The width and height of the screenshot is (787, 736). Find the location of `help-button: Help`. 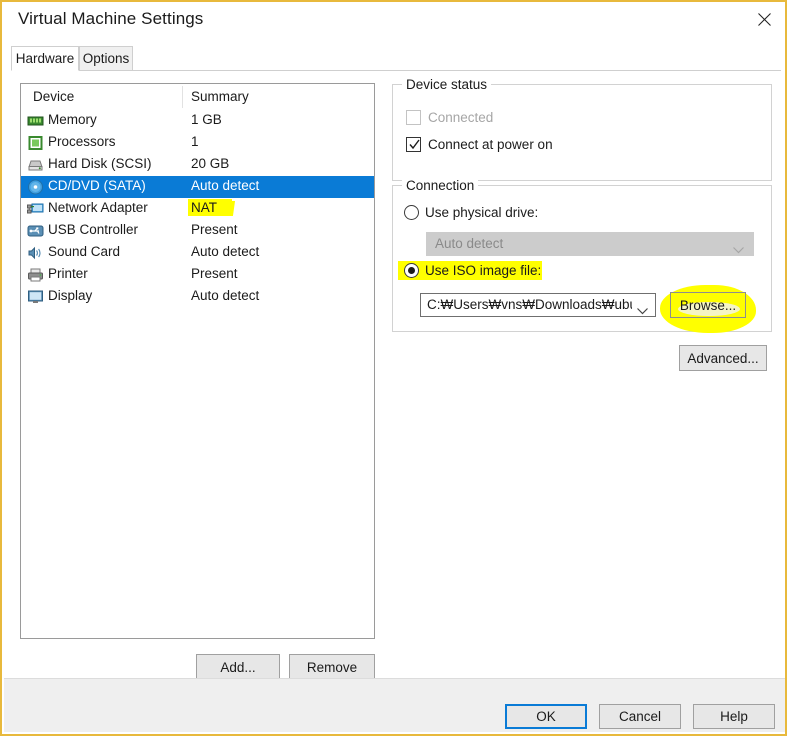

help-button: Help is located at coordinates (734, 716).